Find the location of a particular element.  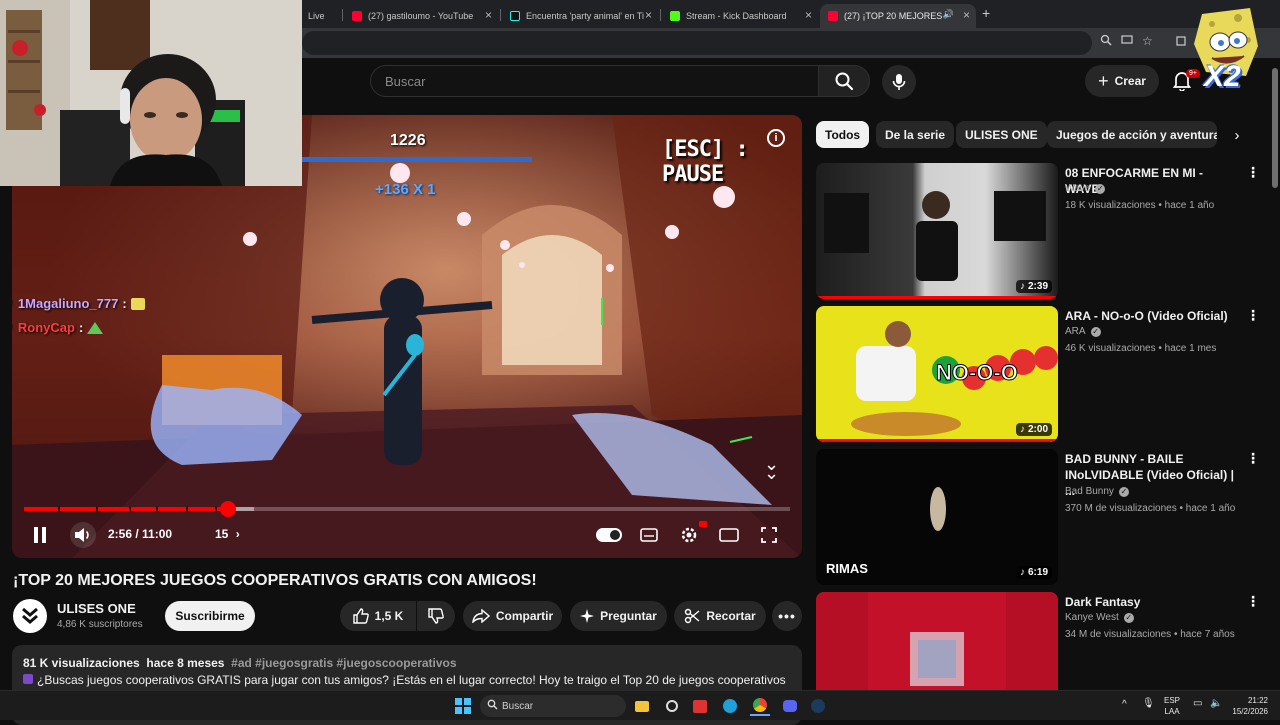

ask-label: Preguntar is located at coordinates (628, 616).